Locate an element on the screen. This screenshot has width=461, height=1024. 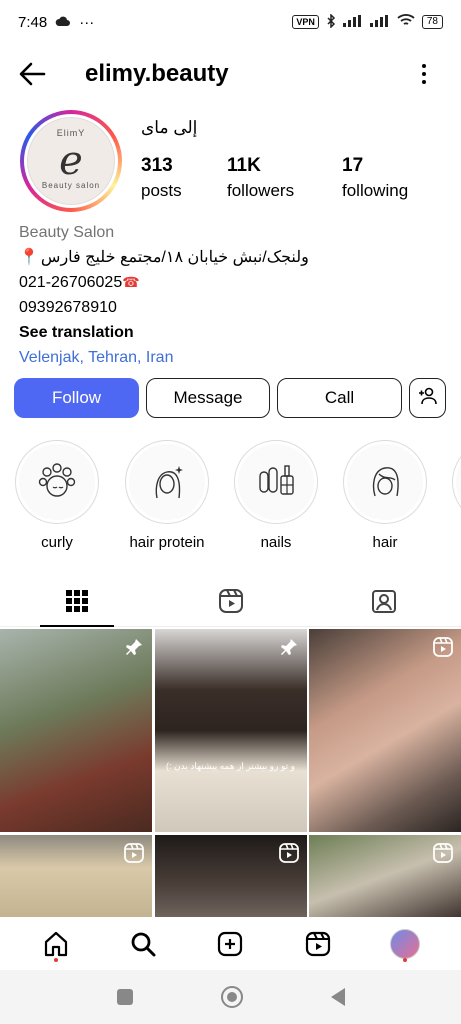
profile-avatar: ElimY e Beauty salon is located at coordinates (71, 161).